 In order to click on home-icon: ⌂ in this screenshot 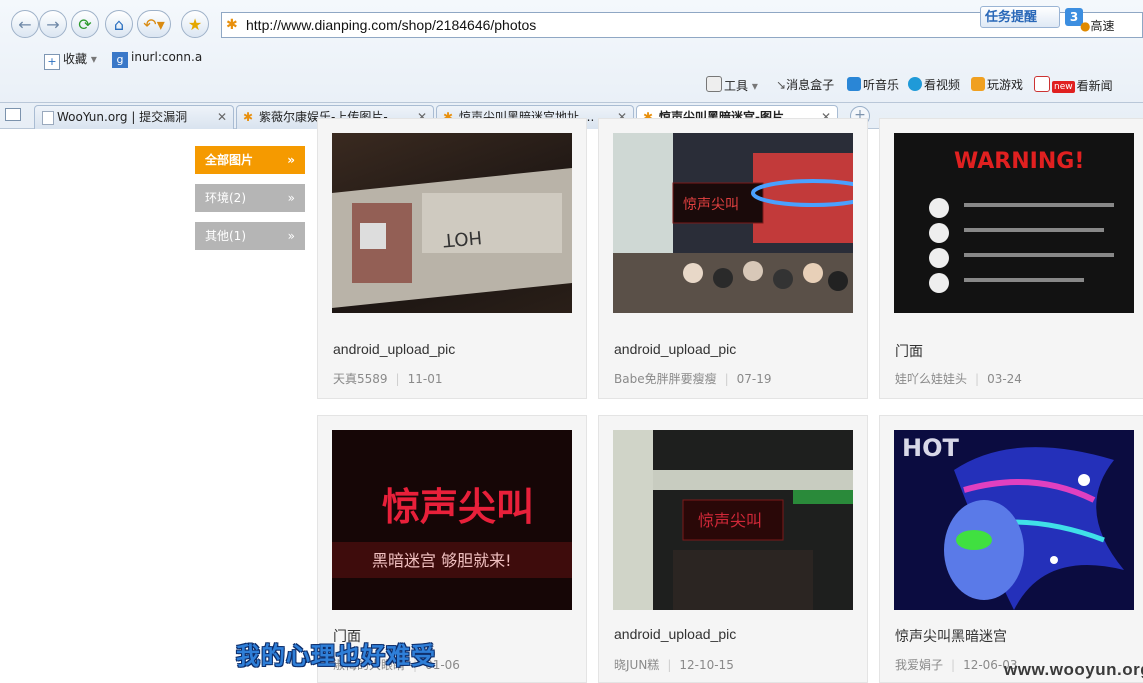, I will do `click(119, 24)`.